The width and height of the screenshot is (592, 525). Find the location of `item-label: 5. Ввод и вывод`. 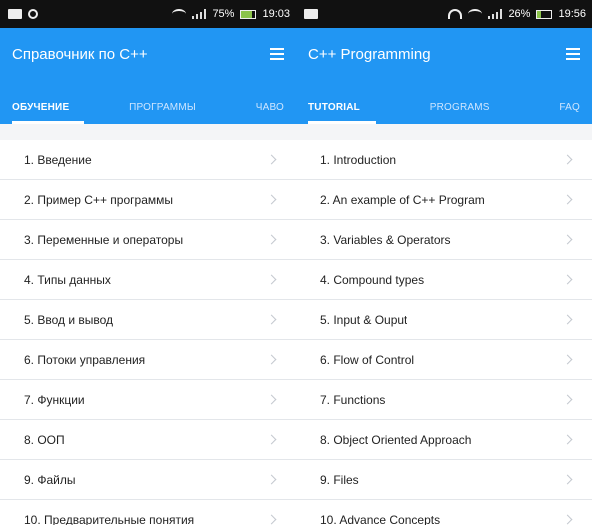

item-label: 5. Ввод и вывод is located at coordinates (69, 319).